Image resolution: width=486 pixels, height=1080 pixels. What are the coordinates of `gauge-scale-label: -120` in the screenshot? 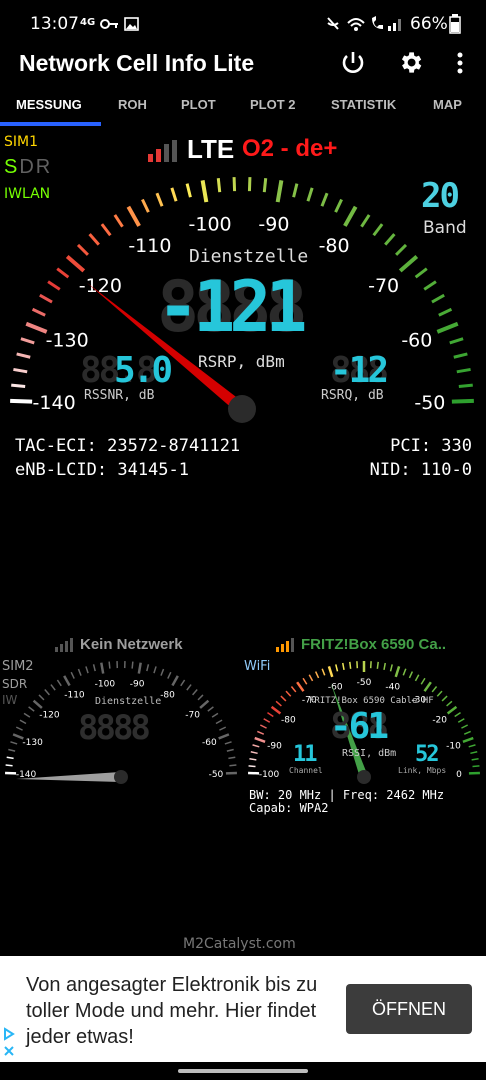 It's located at (49, 716).